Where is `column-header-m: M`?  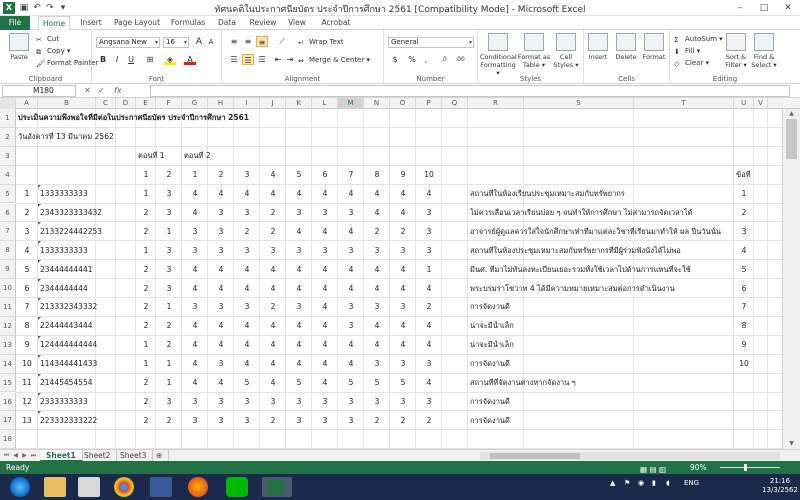 column-header-m: M is located at coordinates (351, 103).